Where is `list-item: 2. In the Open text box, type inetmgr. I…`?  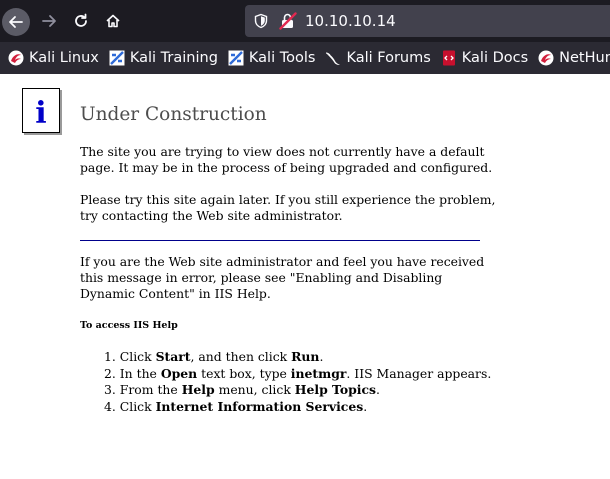 list-item: 2. In the Open text box, type inetmgr. I… is located at coordinates (298, 373).